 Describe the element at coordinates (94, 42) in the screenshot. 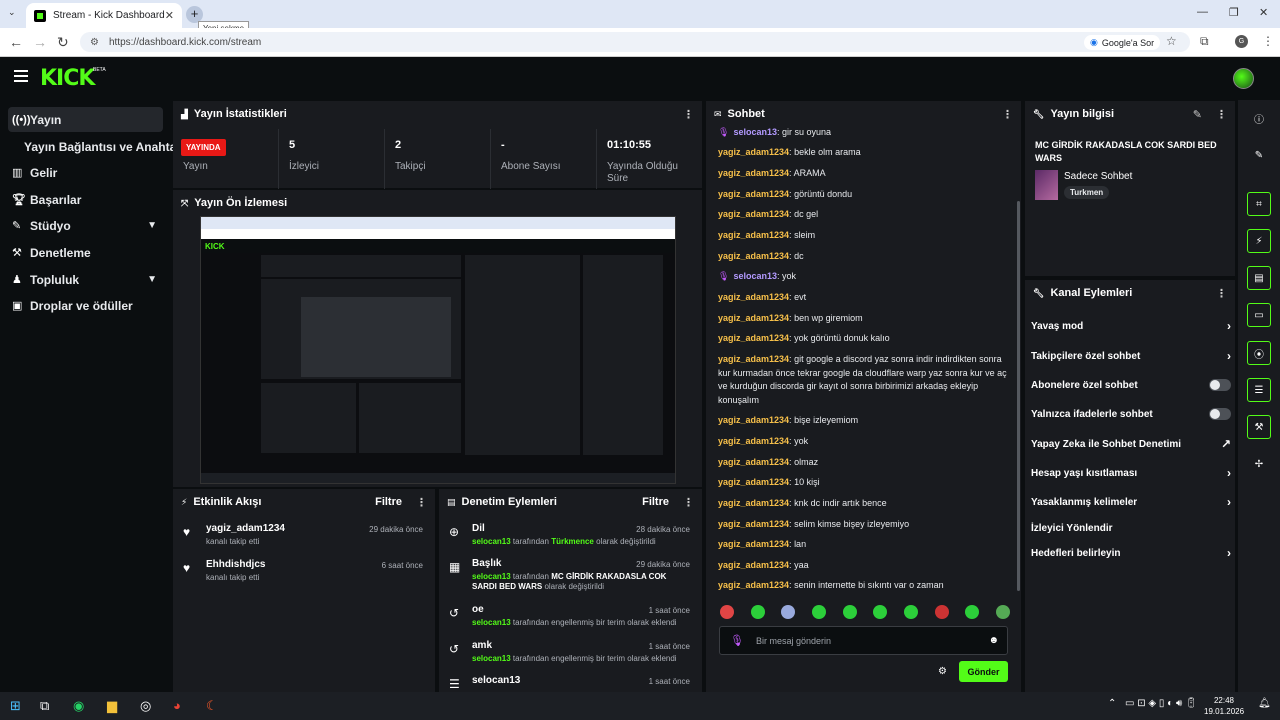

I see `site-info-icon: ⚙` at that location.